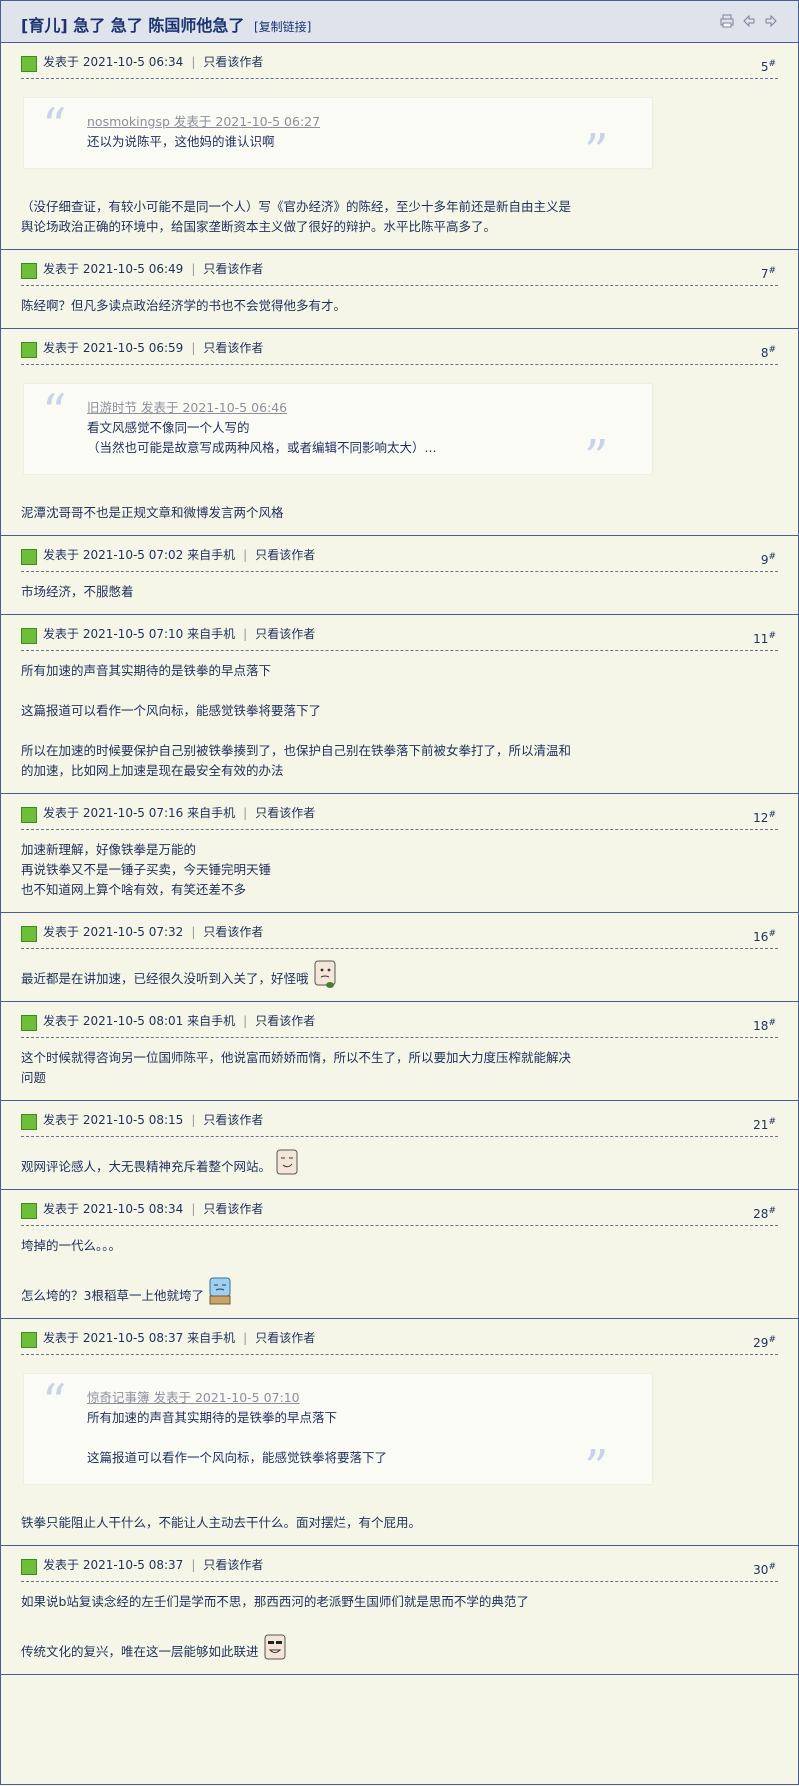 The image size is (799, 1786). Describe the element at coordinates (369, 1398) in the screenshot. I see `quote-author-link: 惊奇记事簿 发表于 2021-10-5 07:10` at that location.